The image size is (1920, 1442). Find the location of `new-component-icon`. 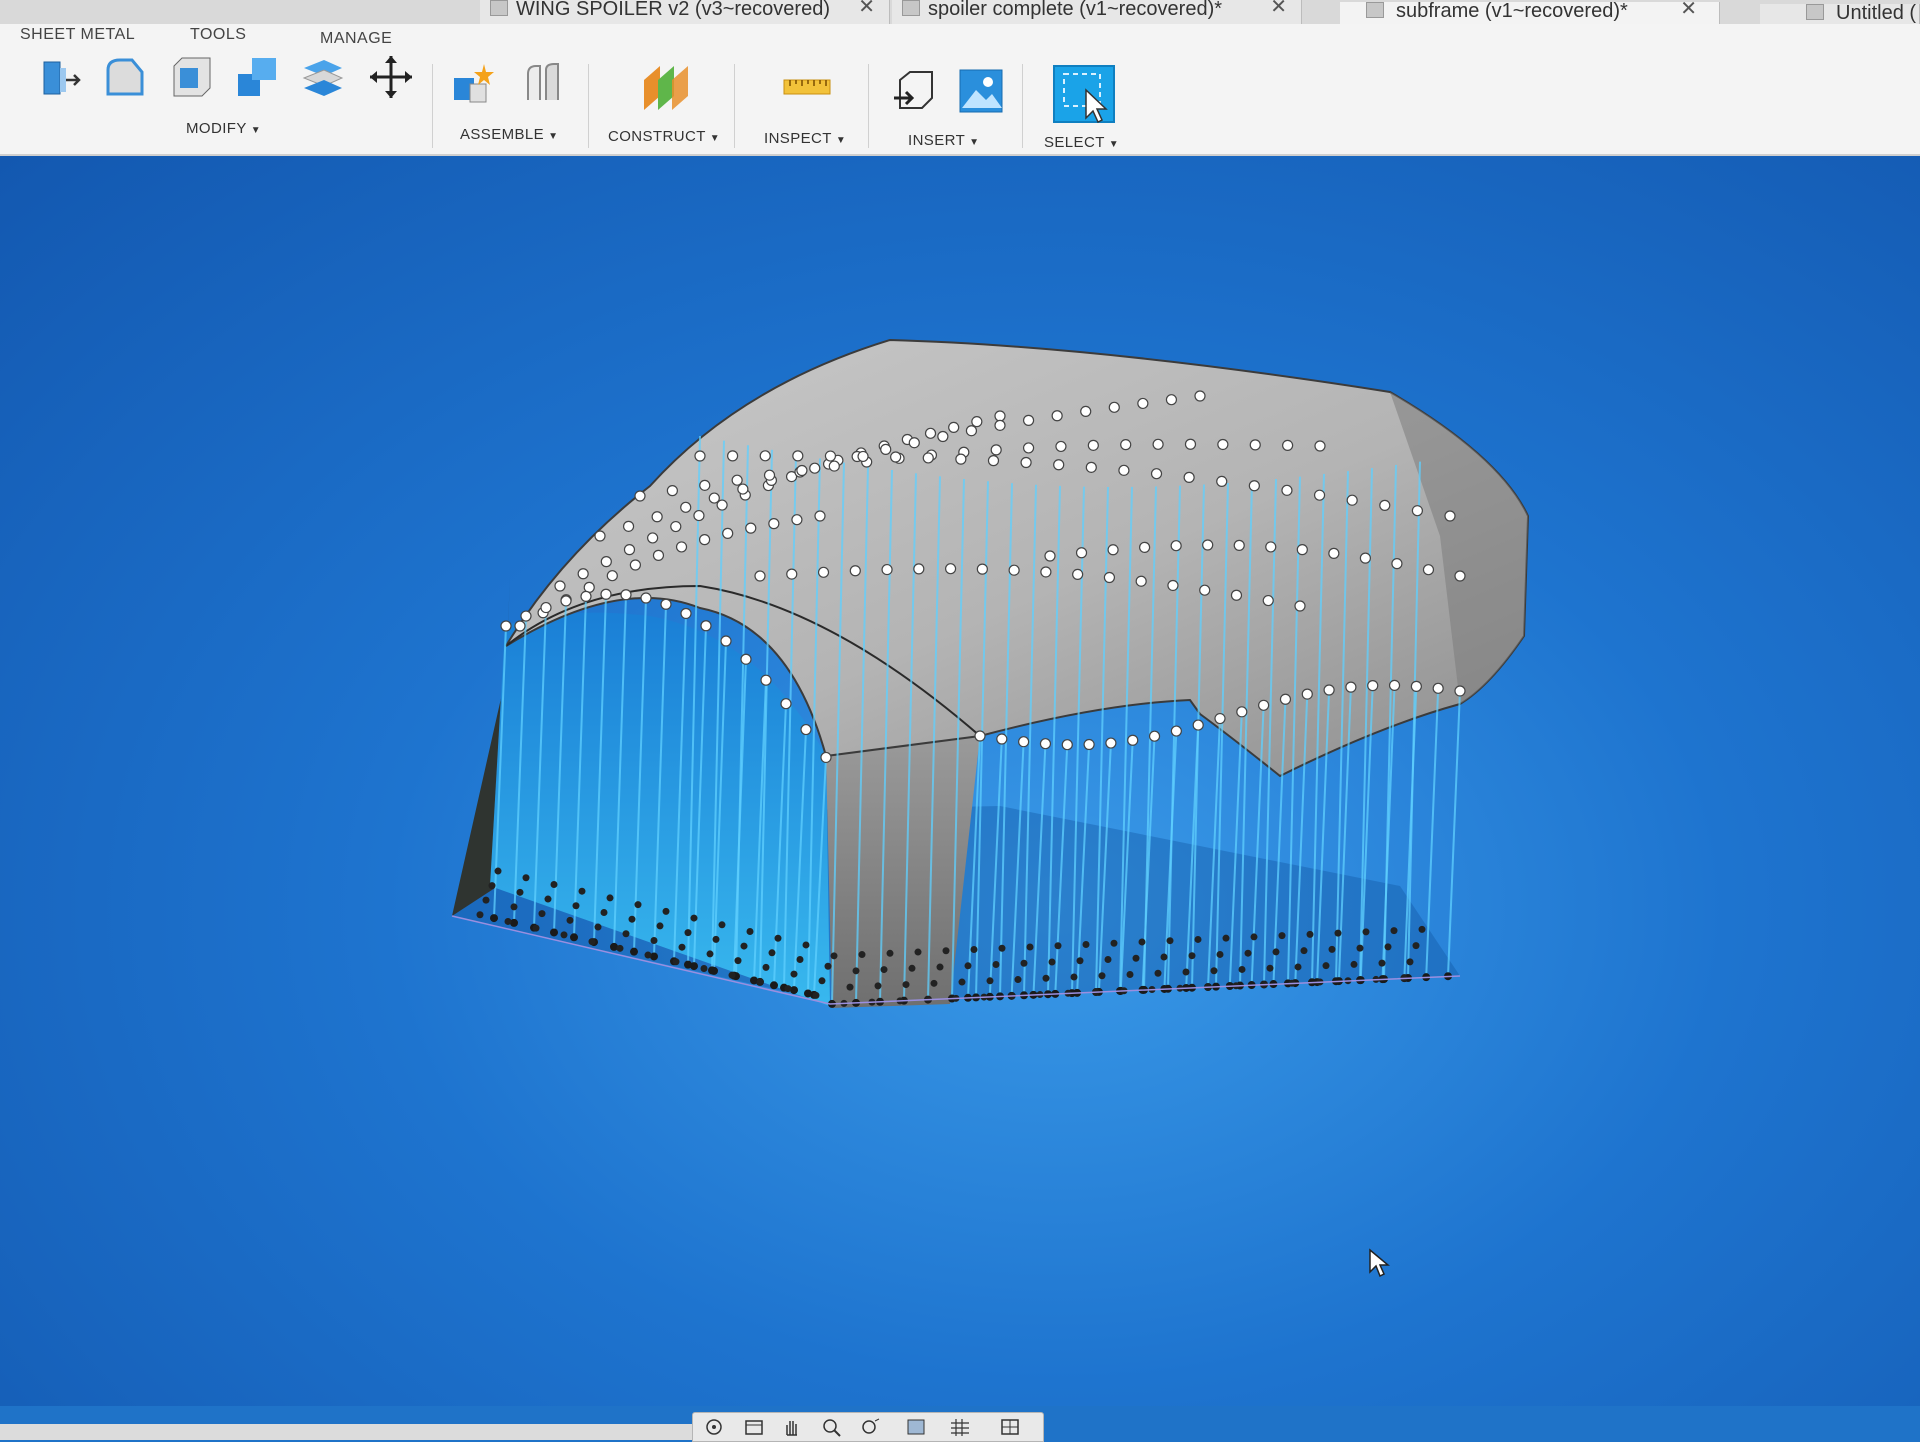

new-component-icon is located at coordinates (473, 83).